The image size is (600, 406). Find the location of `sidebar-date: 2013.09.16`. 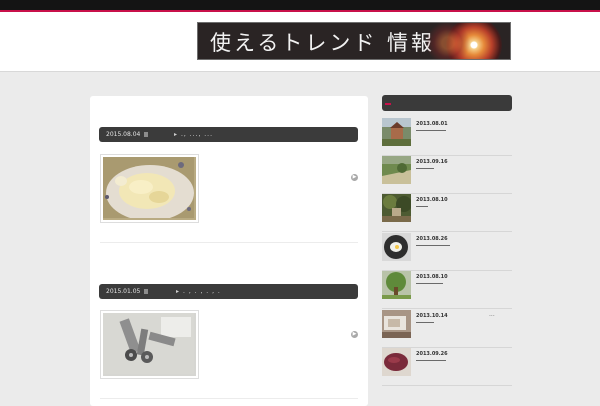

sidebar-date: 2013.09.16 is located at coordinates (432, 162).